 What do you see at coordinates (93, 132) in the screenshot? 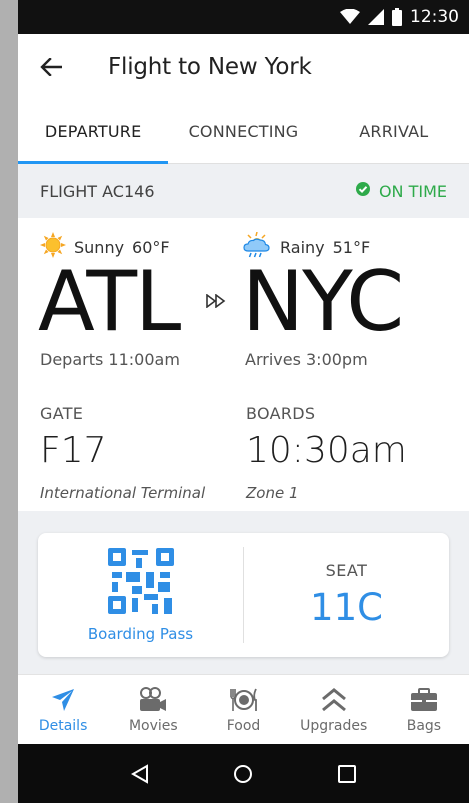
I see `tab-departure: DEPARTURE` at bounding box center [93, 132].